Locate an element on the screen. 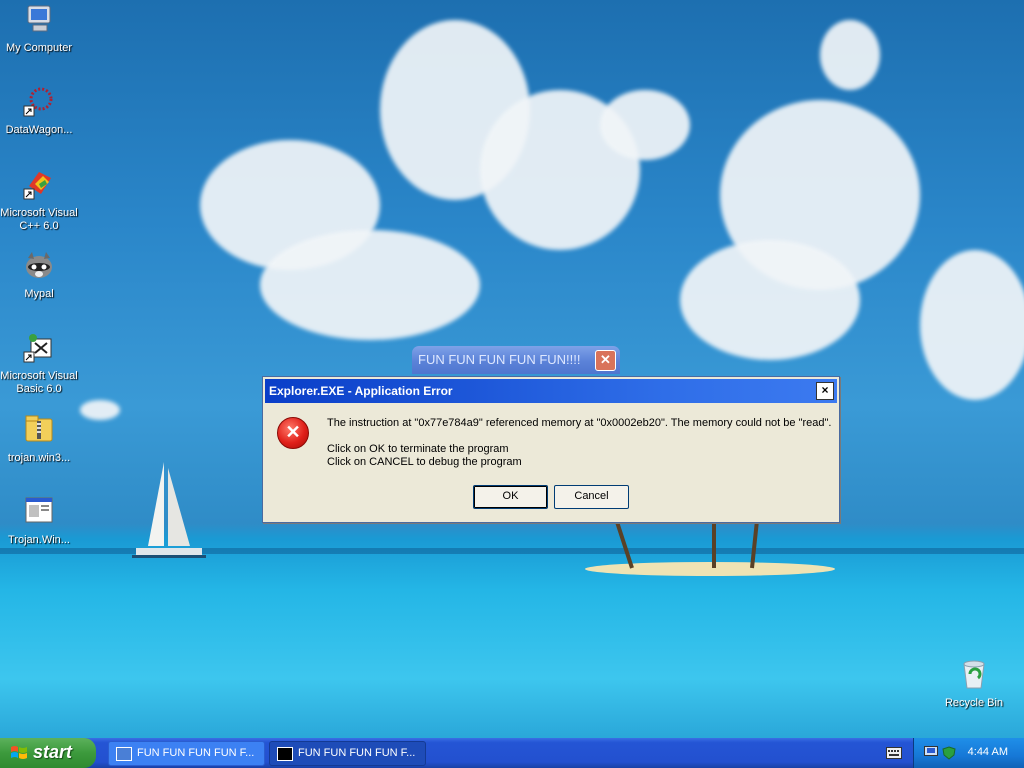  network-icon is located at coordinates (931, 752).